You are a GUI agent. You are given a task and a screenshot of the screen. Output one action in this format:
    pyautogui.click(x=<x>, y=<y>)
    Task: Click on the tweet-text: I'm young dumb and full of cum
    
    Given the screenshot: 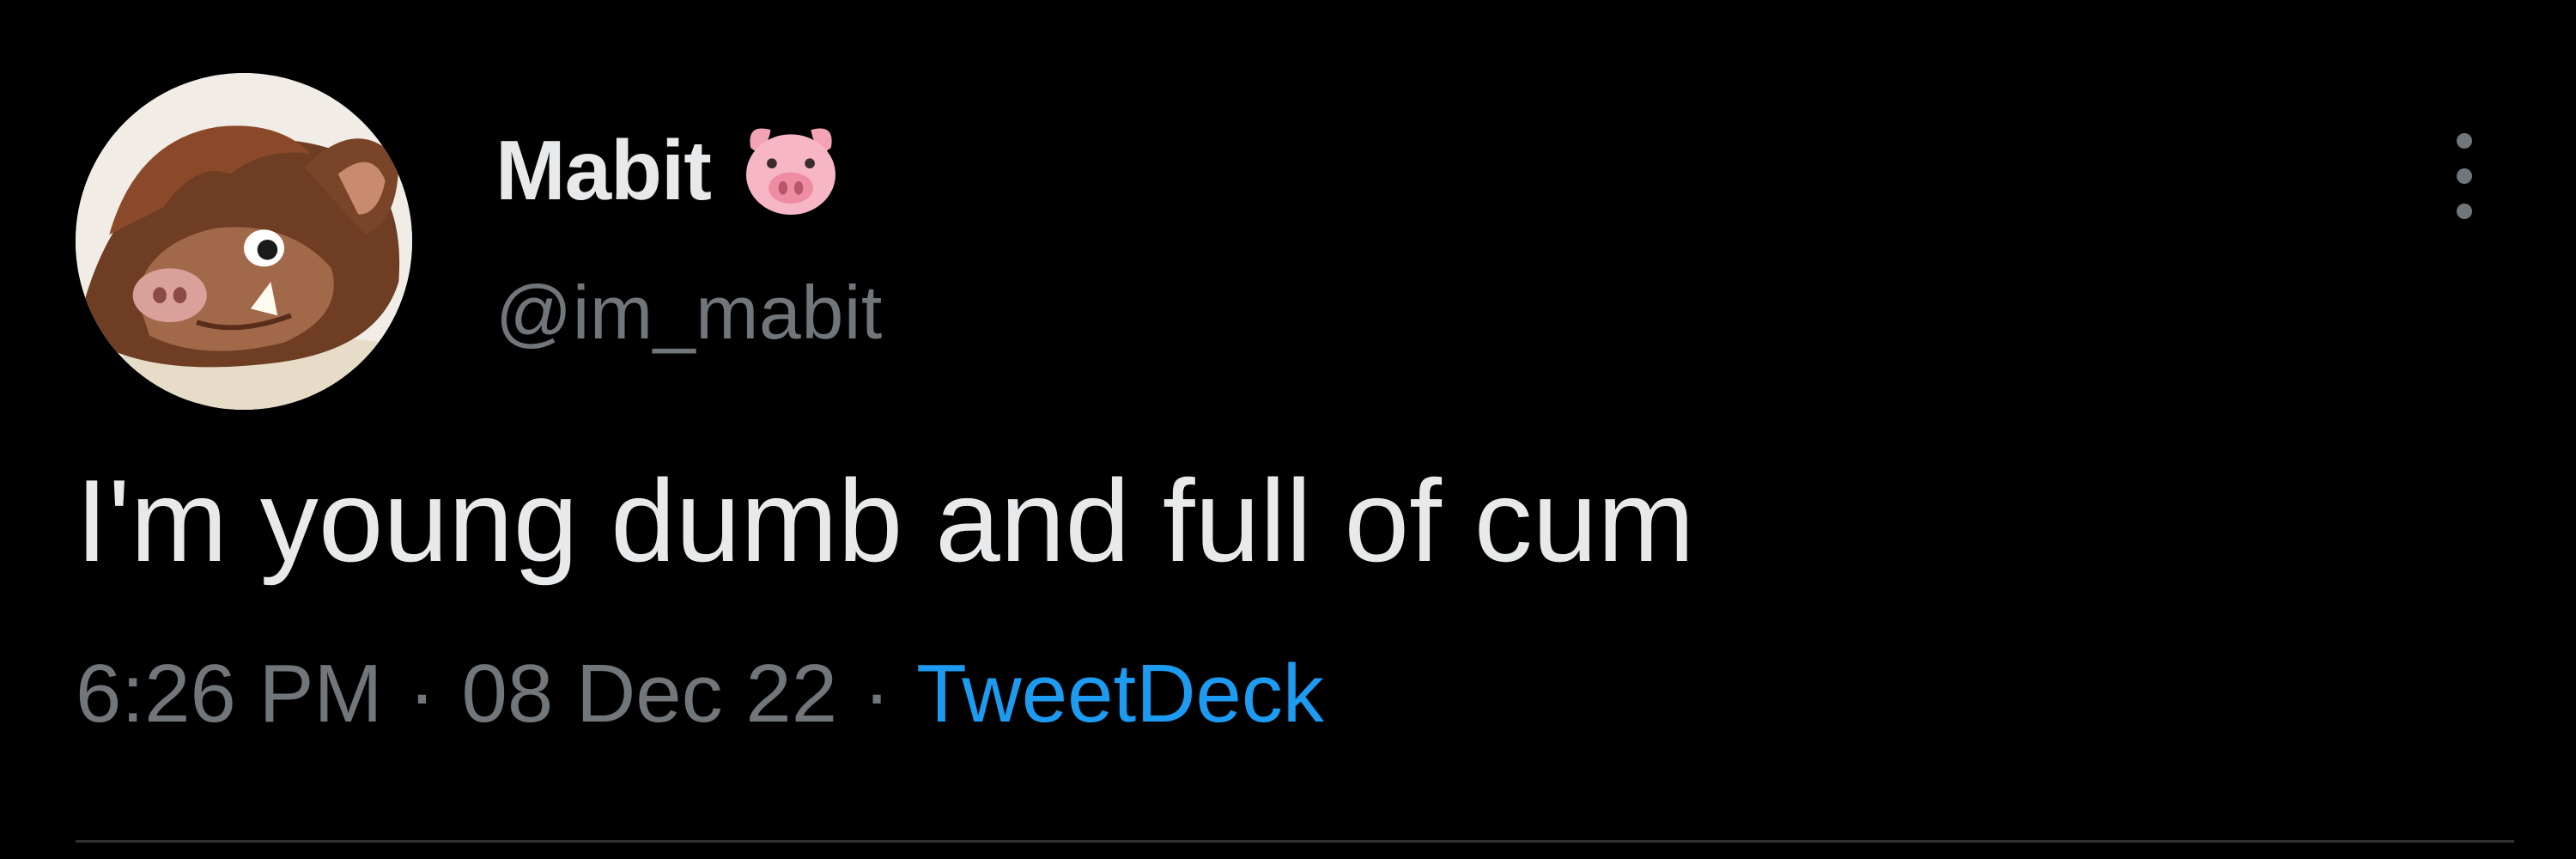 What is the action you would take?
    pyautogui.click(x=885, y=521)
    